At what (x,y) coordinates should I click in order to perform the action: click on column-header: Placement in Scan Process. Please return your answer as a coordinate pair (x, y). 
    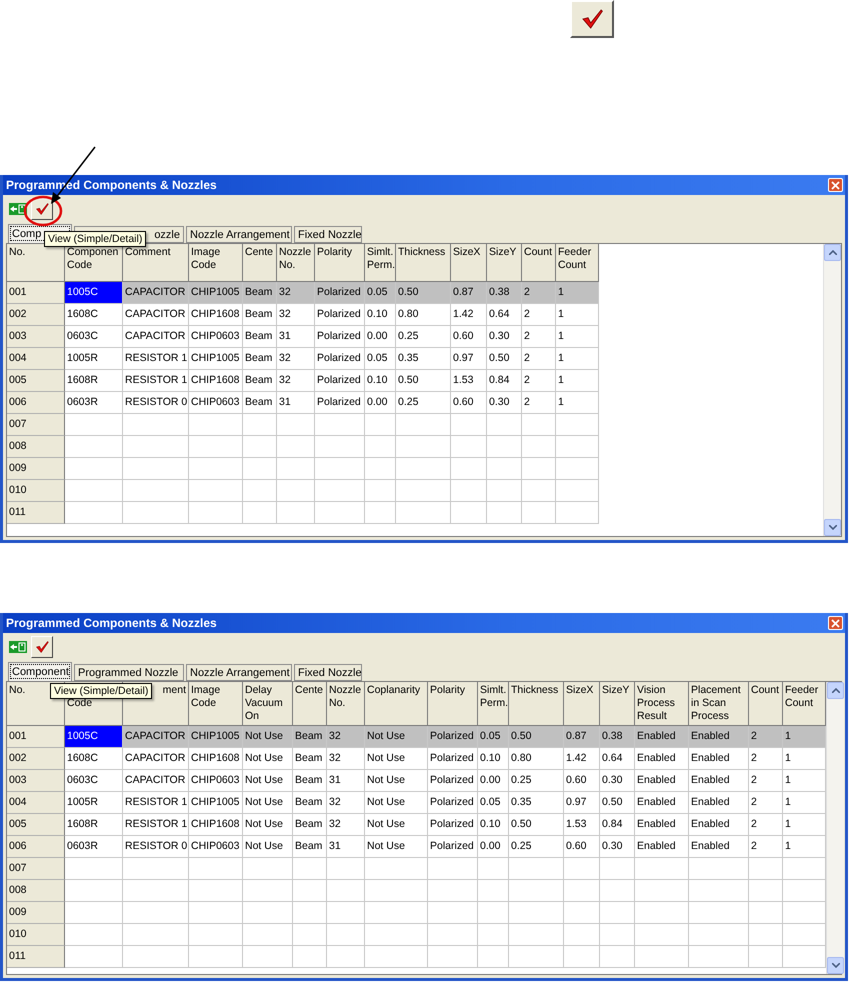
    Looking at the image, I should click on (719, 704).